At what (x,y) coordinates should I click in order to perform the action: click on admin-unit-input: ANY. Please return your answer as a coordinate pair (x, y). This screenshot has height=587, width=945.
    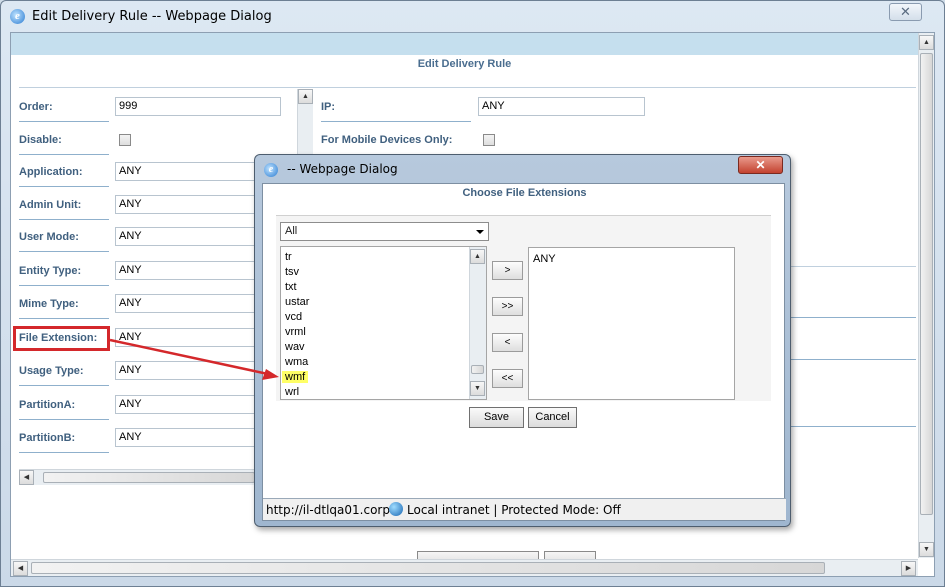
    Looking at the image, I should click on (185, 204).